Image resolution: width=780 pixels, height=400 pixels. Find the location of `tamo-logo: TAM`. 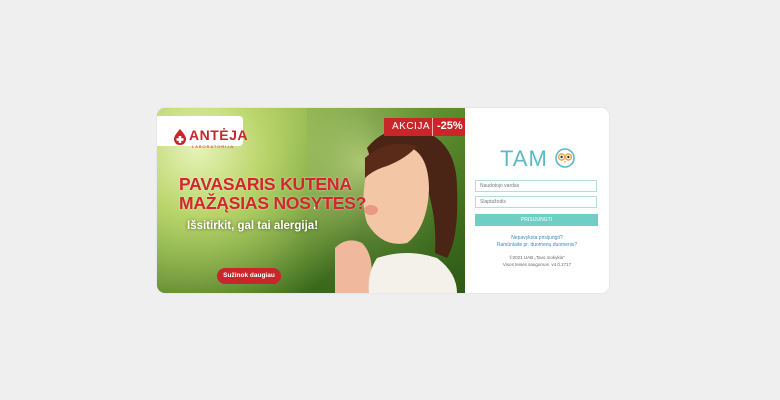

tamo-logo: TAM is located at coordinates (540, 158).